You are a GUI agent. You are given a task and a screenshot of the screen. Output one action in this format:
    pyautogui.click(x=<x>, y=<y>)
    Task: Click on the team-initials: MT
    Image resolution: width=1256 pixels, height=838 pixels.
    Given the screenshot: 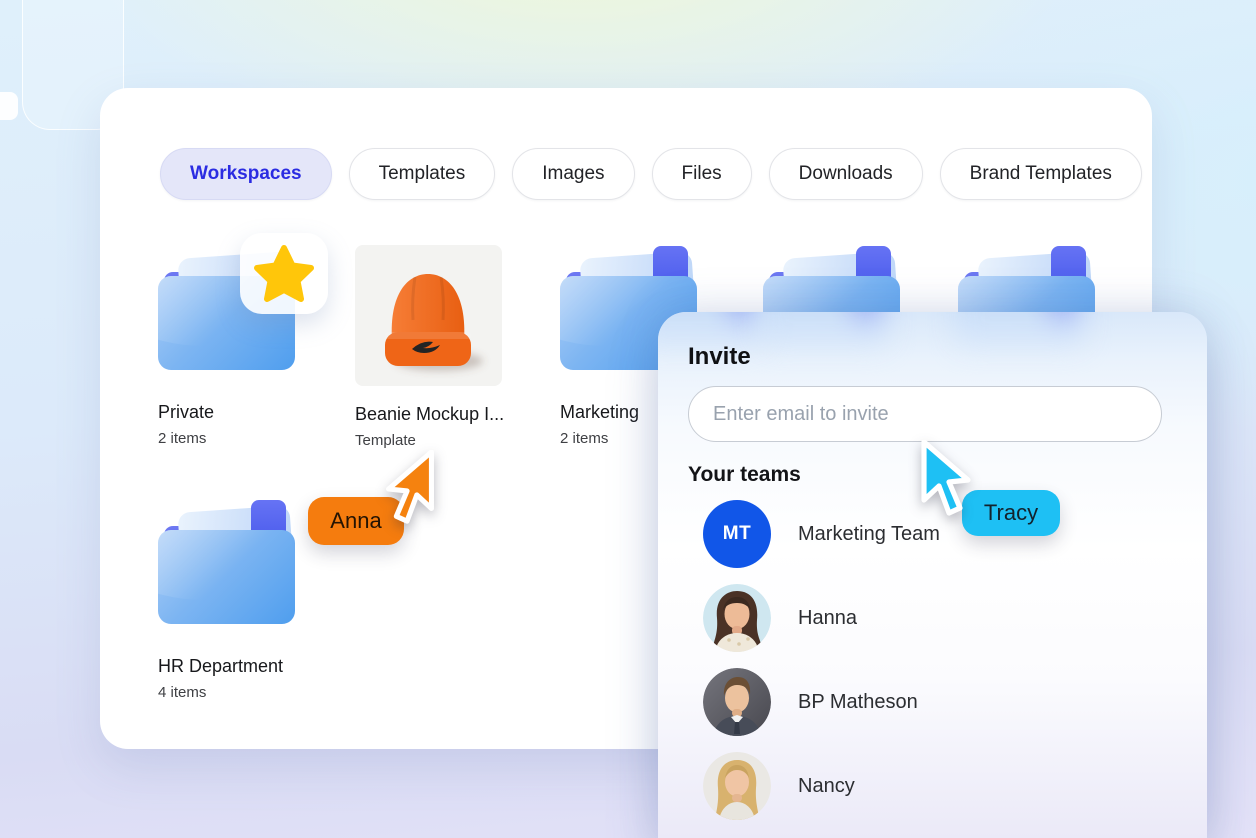 What is the action you would take?
    pyautogui.click(x=737, y=533)
    